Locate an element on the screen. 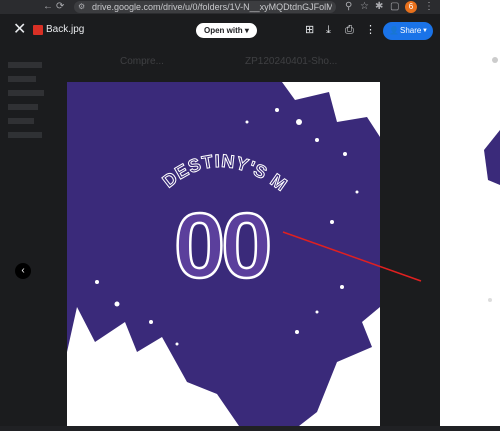 This screenshot has height=431, width=500. arrow-line is located at coordinates (352, 256).